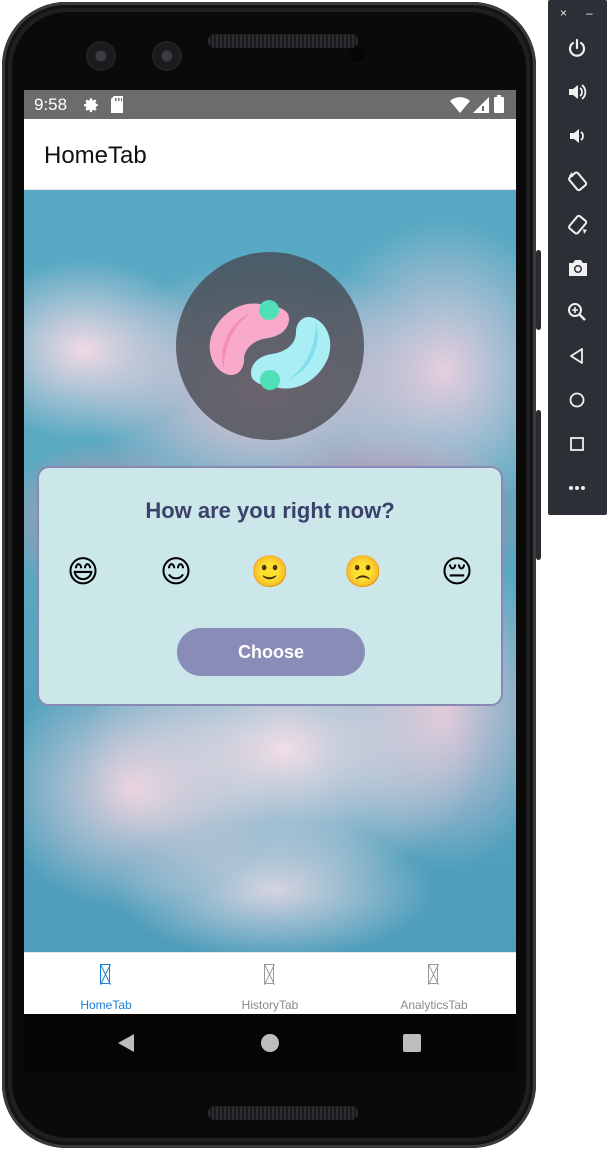  I want to click on close-window-button: ×, so click(563, 13).